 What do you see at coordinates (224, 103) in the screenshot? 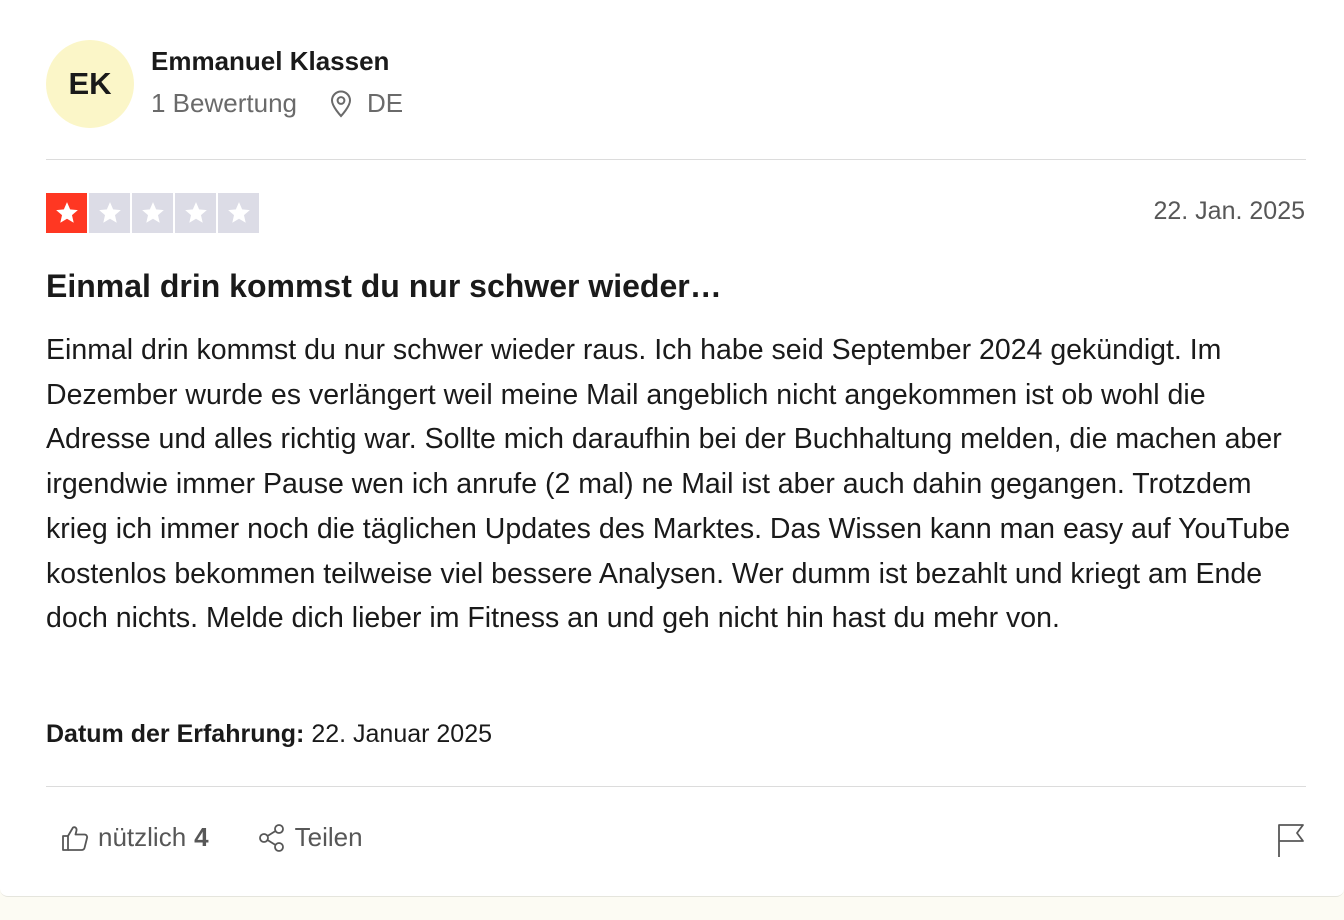
I see `review-count: 1 Bewertung` at bounding box center [224, 103].